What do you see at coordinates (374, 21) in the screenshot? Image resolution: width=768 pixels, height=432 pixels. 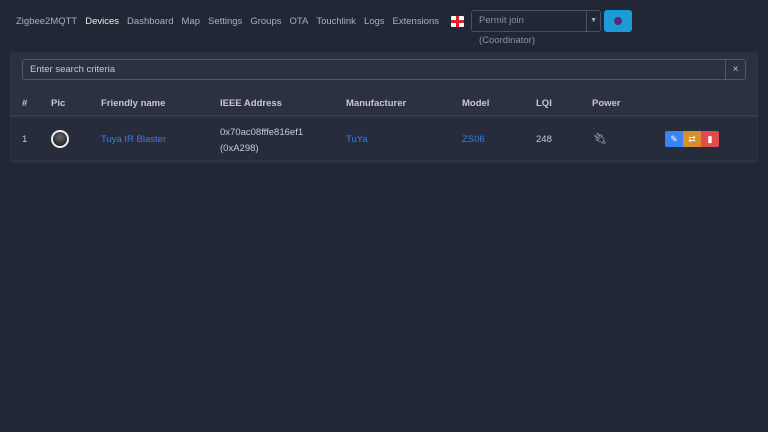 I see `nav-logs: Logs` at bounding box center [374, 21].